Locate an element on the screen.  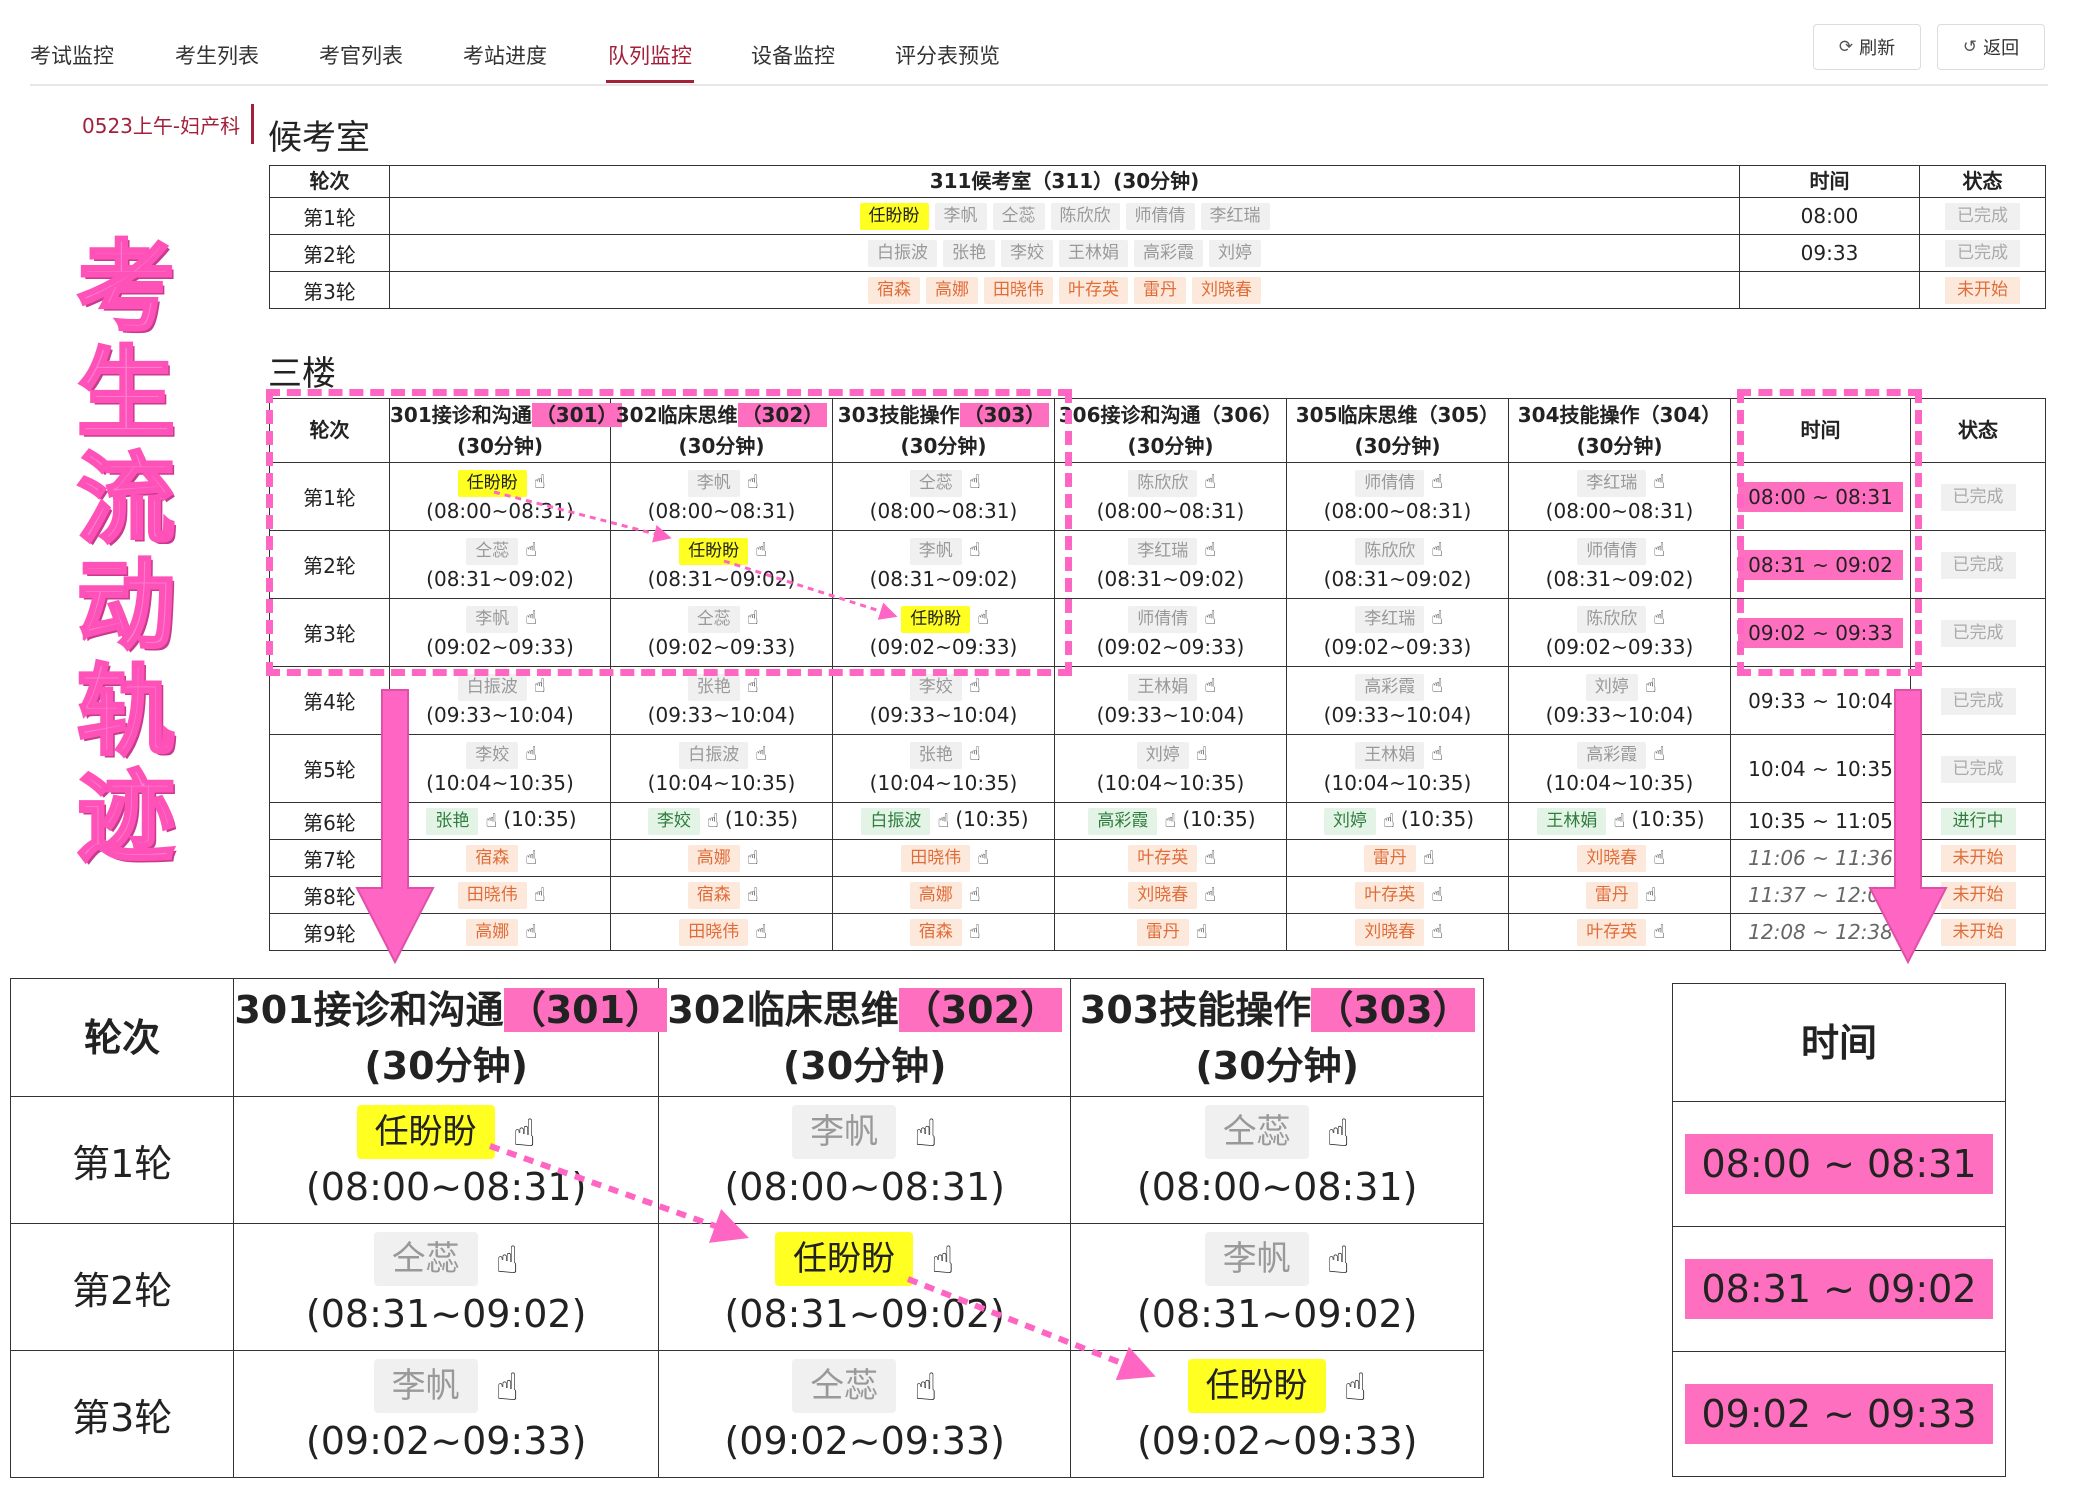
zoom-down-arrow-left is located at coordinates (395, 827).